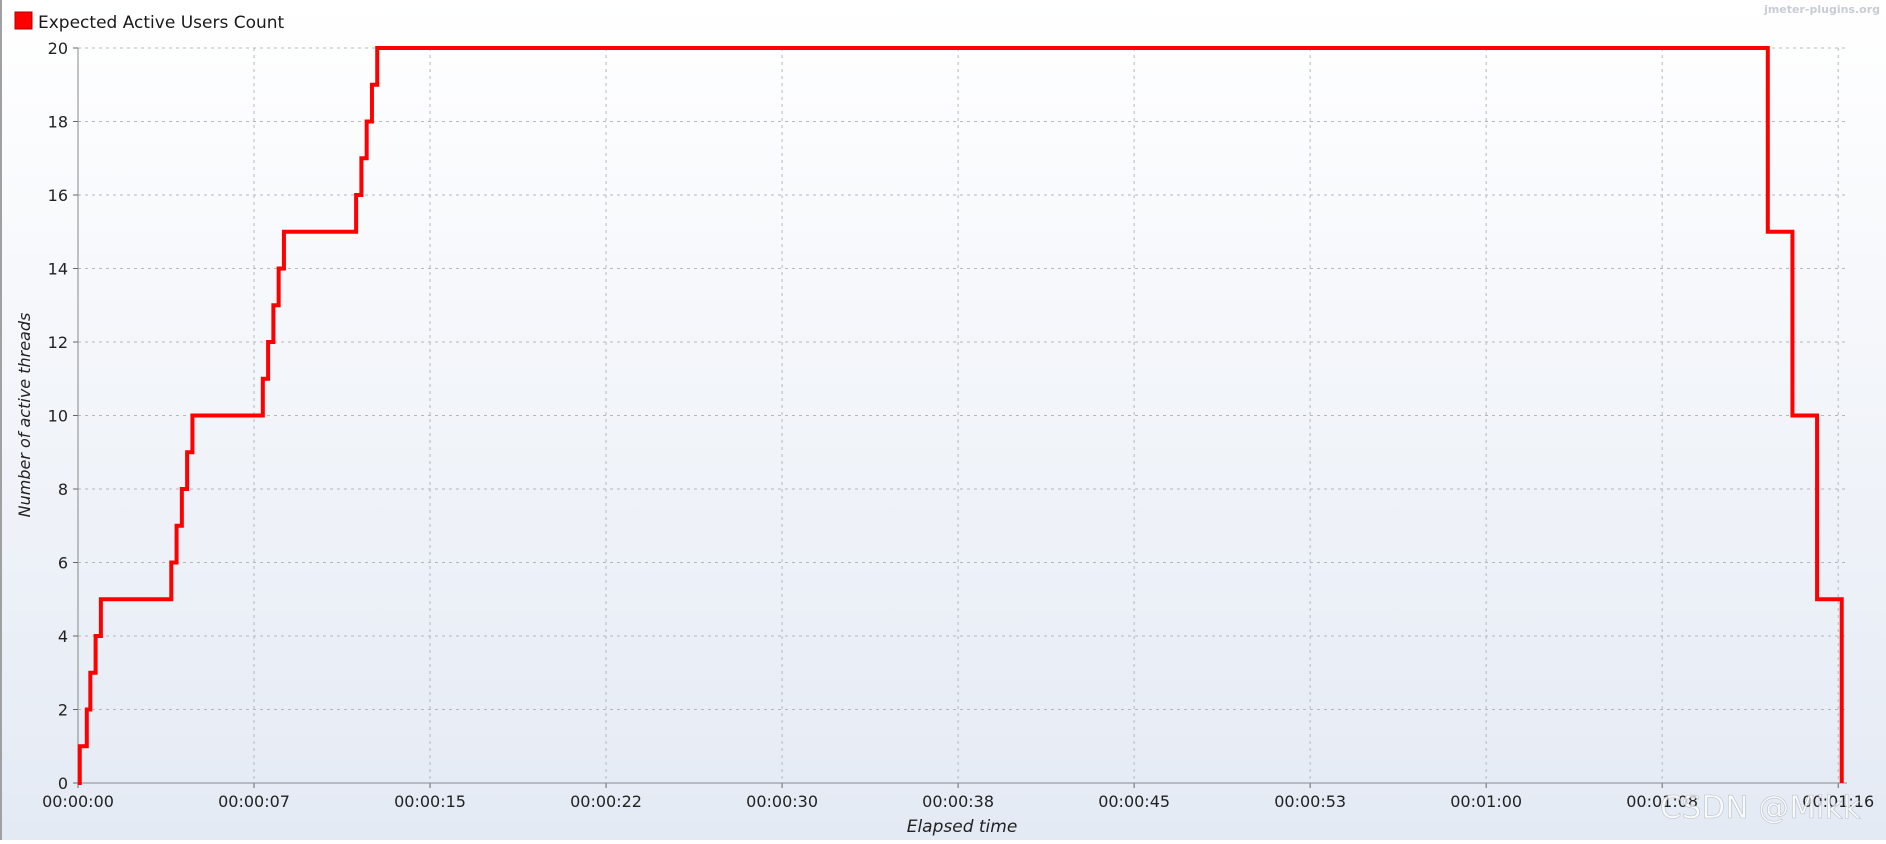 The image size is (1886, 844). Describe the element at coordinates (63, 563) in the screenshot. I see `y-tick-label: 6` at that location.